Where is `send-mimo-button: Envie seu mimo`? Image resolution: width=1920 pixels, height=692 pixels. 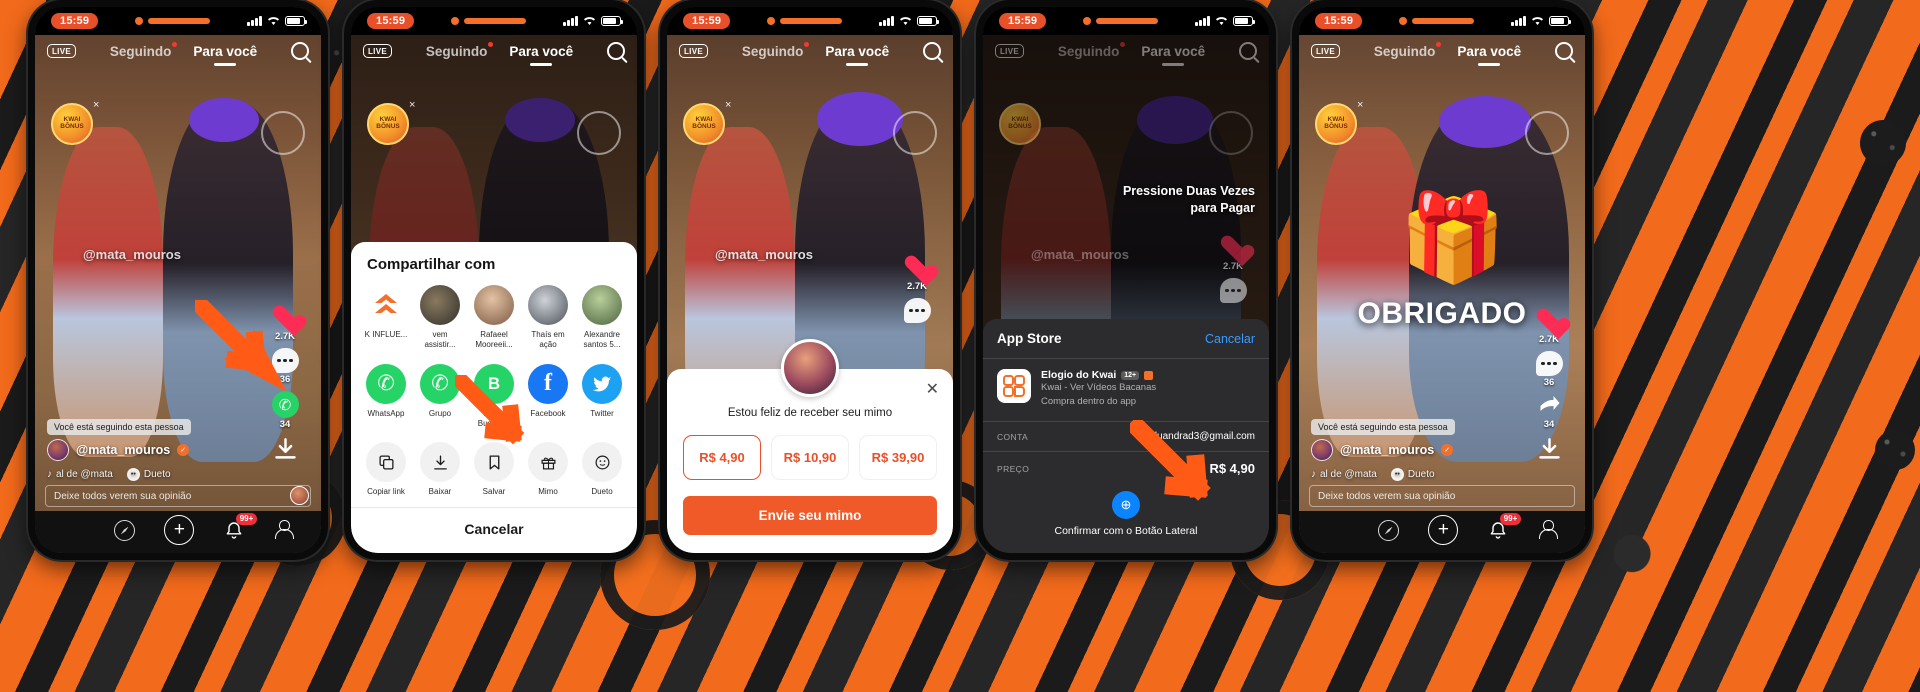 send-mimo-button: Envie seu mimo is located at coordinates (810, 515).